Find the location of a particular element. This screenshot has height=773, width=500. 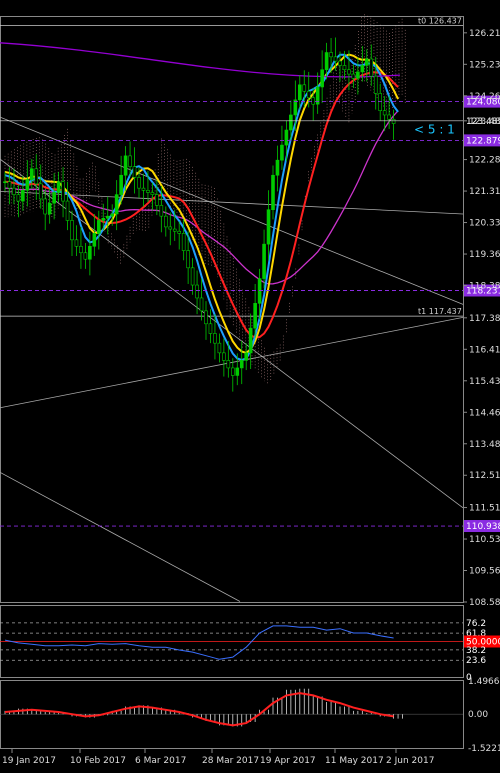

price-tick-label: 119.360 is located at coordinates (484, 255).